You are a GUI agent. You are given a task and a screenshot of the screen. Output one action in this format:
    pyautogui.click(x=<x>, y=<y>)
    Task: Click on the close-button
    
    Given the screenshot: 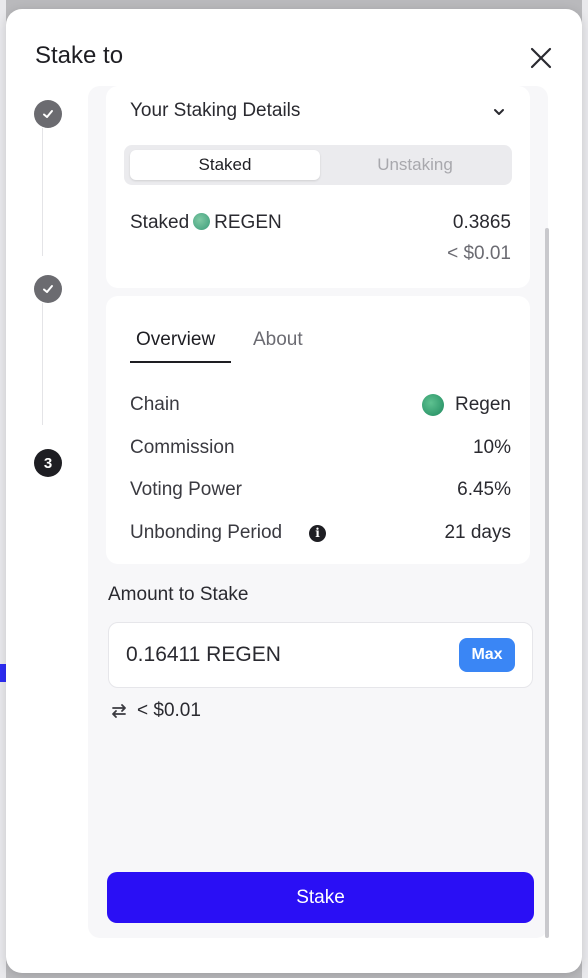 What is the action you would take?
    pyautogui.click(x=541, y=58)
    